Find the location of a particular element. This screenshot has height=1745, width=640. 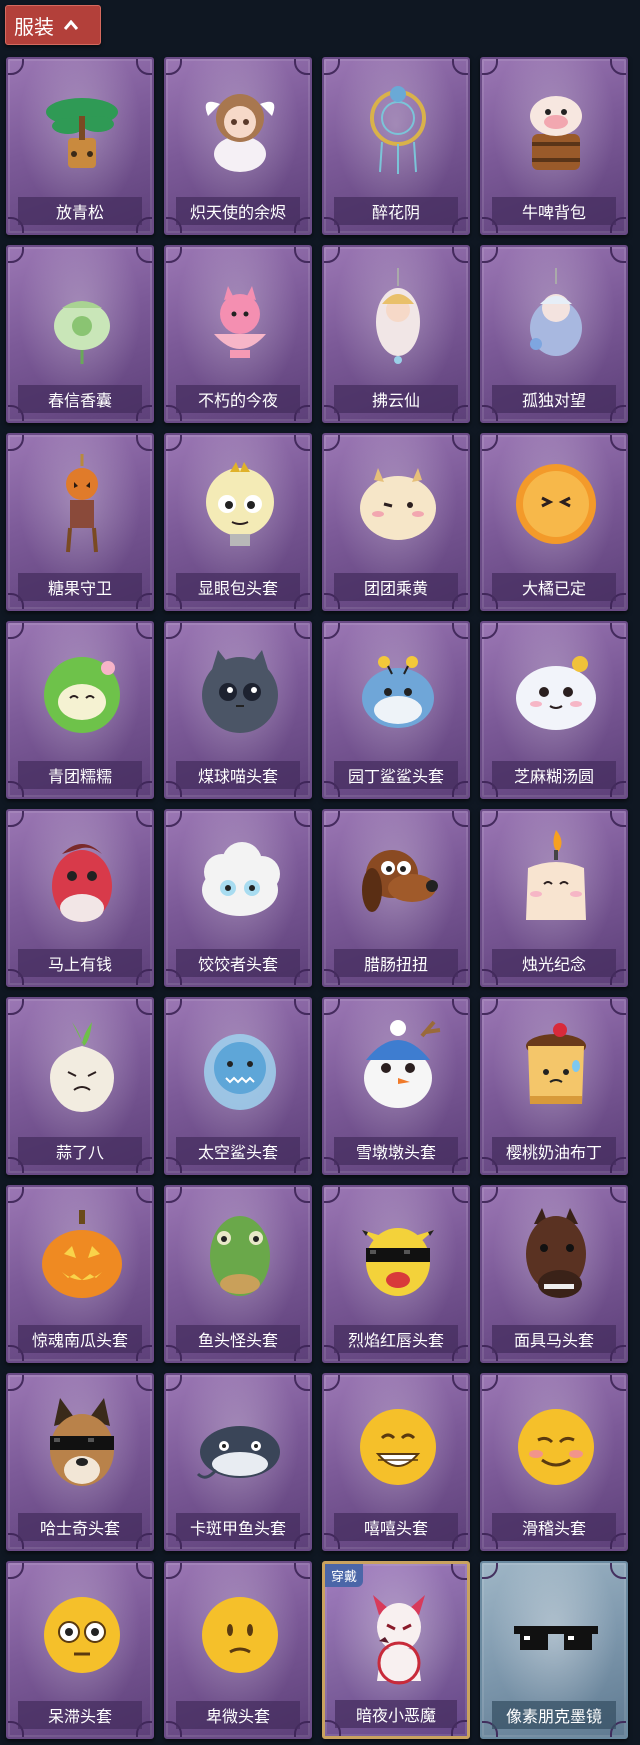

costume-card: 青团糯糯 is located at coordinates (80, 710).